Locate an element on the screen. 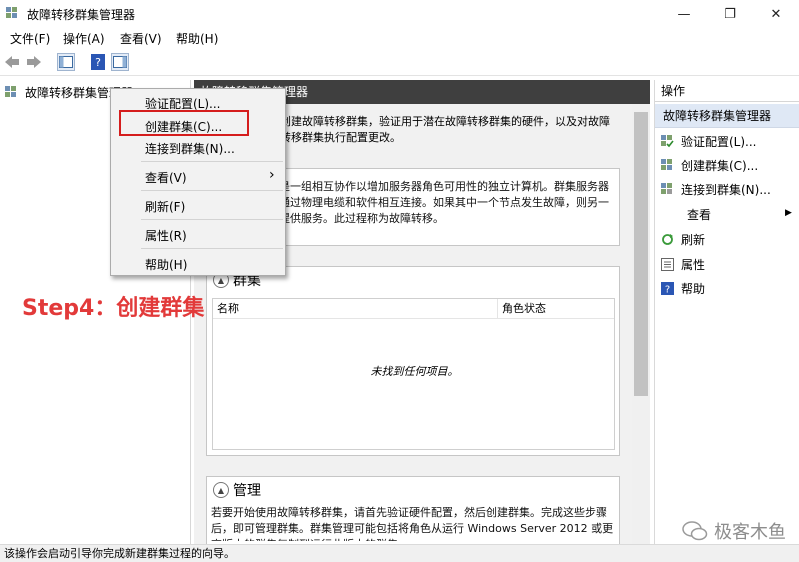 The width and height of the screenshot is (799, 562). help-icon: ? is located at coordinates (667, 288).